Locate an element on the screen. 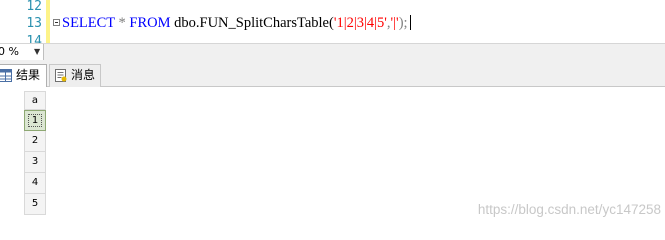 The image size is (665, 240). table-row: 3 is located at coordinates (35, 162).